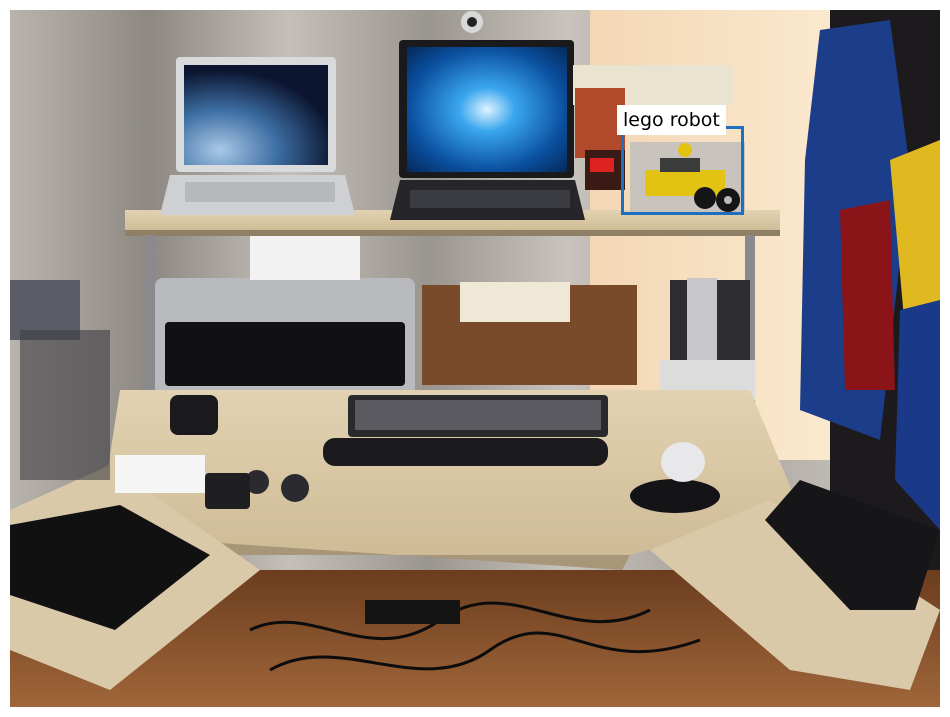 The width and height of the screenshot is (950, 717). What do you see at coordinates (682, 170) in the screenshot?
I see `lego-robot-bounding-box` at bounding box center [682, 170].